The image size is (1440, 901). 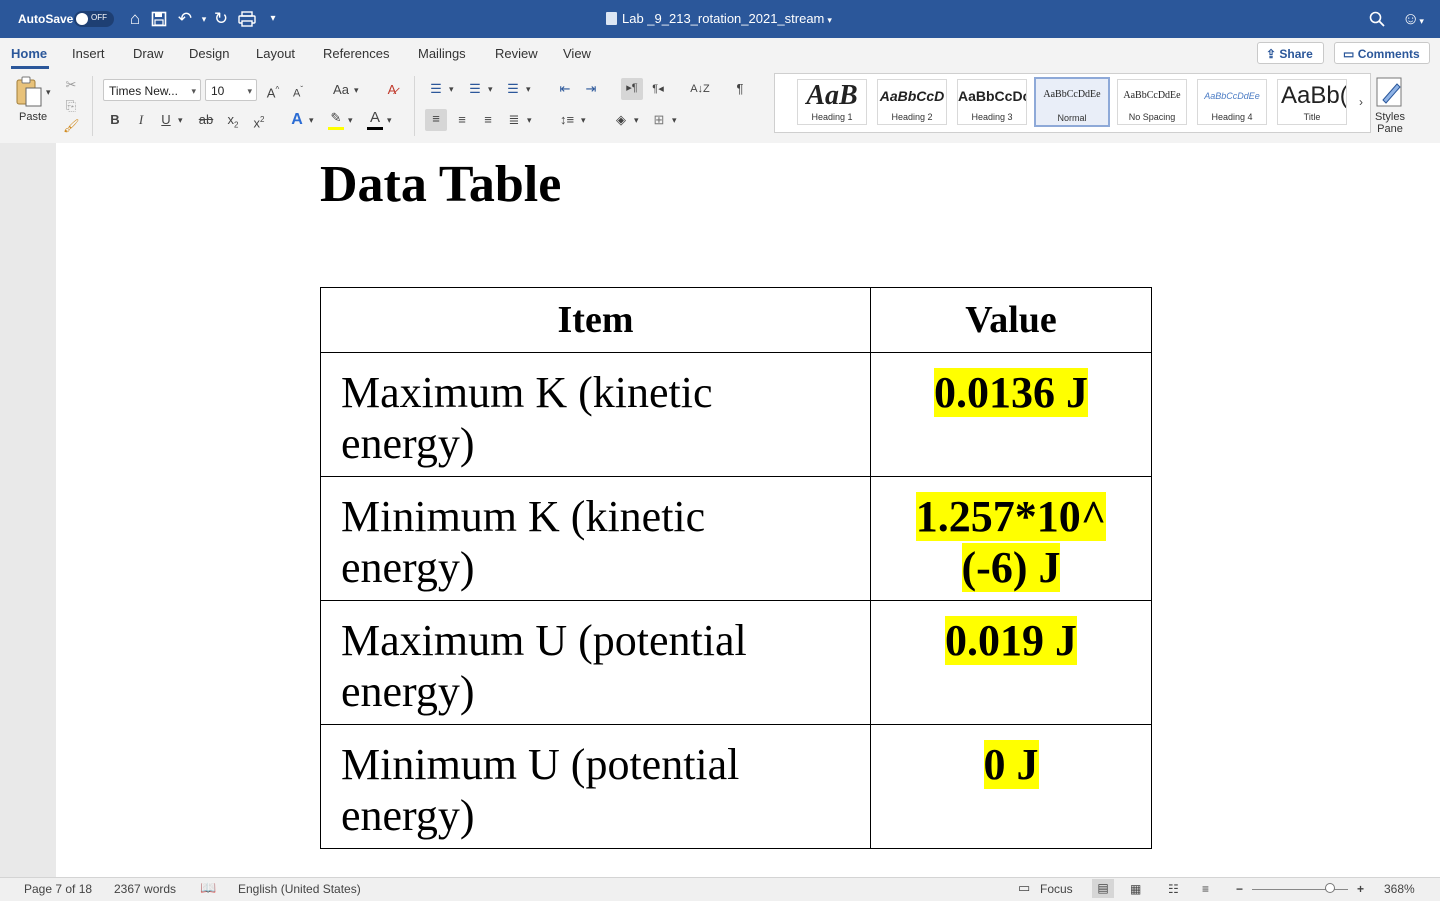 I want to click on table-row: Maximum U (potential energy) 0.019 J, so click(x=736, y=662).